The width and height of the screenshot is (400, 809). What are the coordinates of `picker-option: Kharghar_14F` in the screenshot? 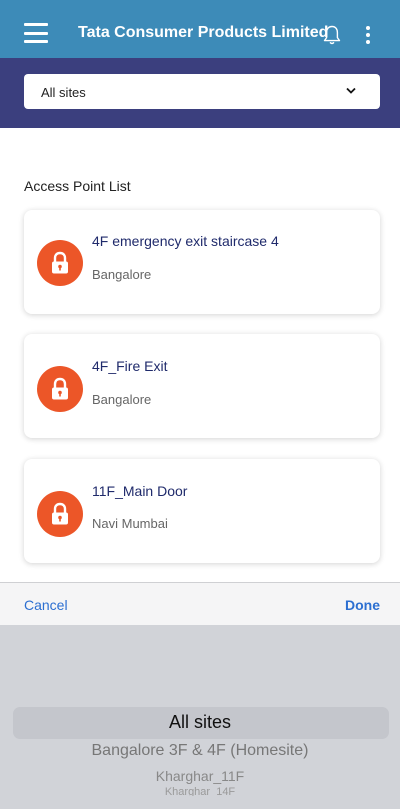 It's located at (200, 791).